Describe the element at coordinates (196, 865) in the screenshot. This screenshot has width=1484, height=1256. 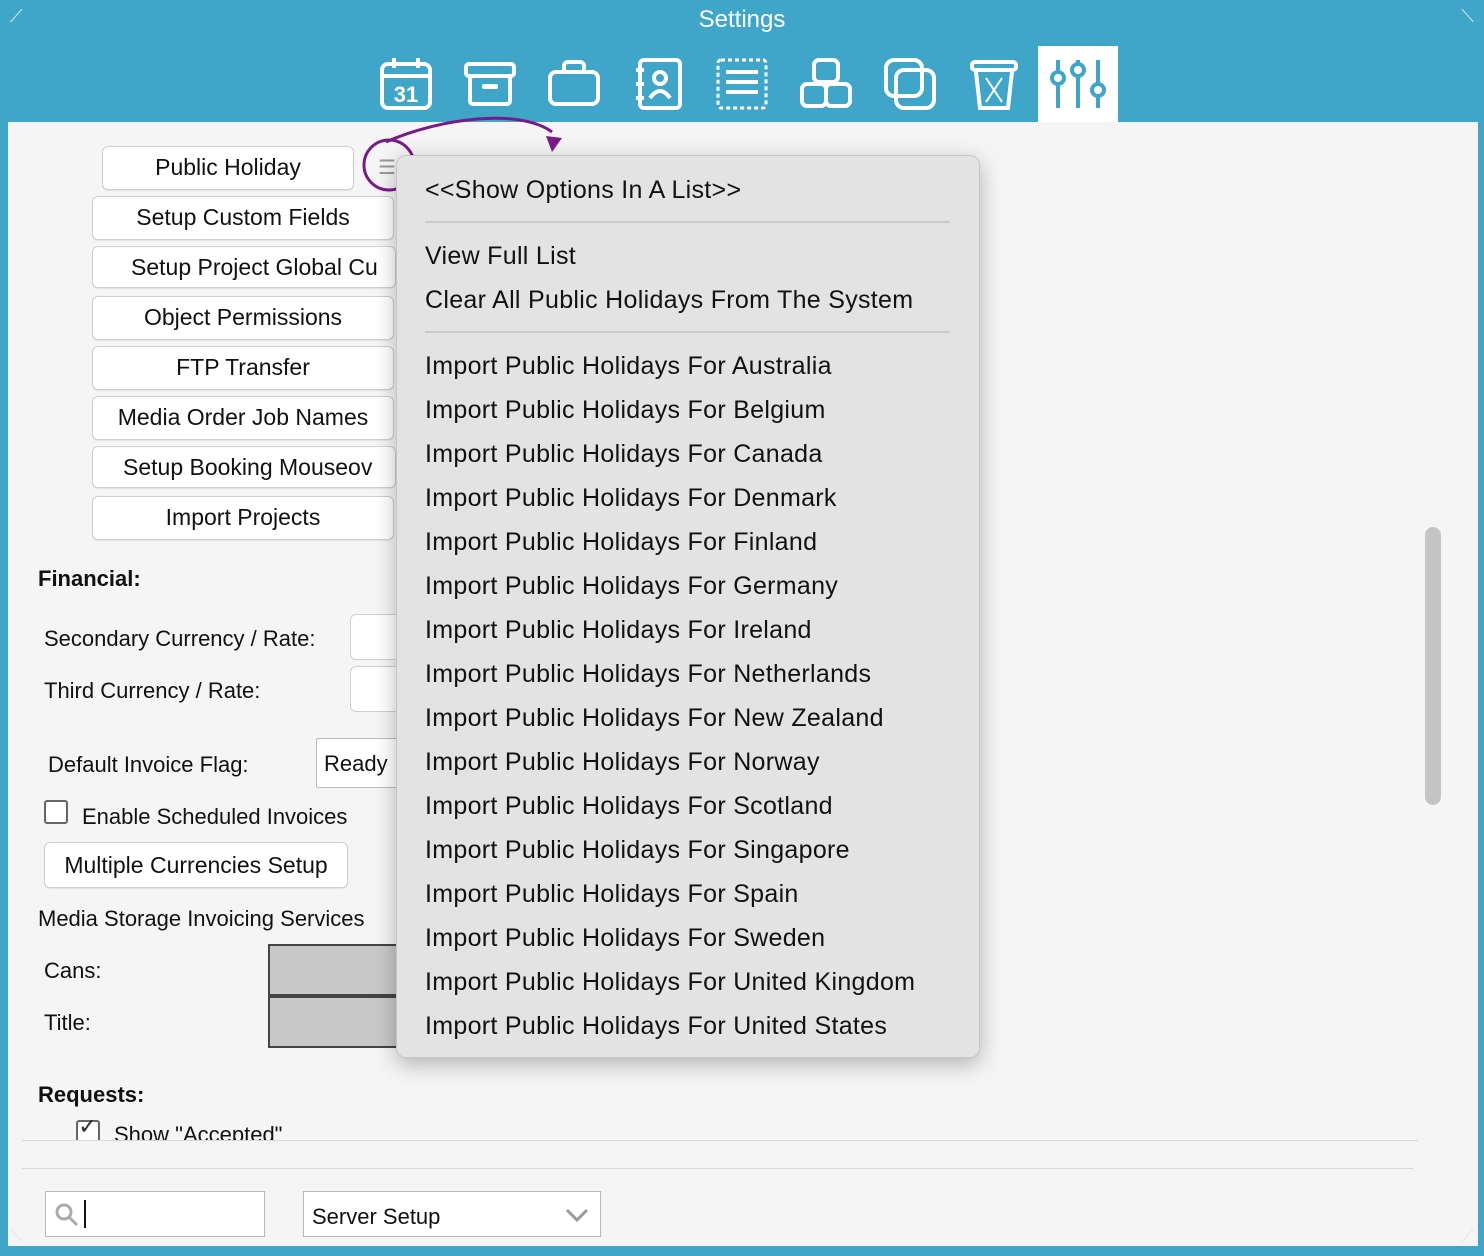
I see `multiple-currencies-setup-button: Multiple Currencies Setup` at that location.